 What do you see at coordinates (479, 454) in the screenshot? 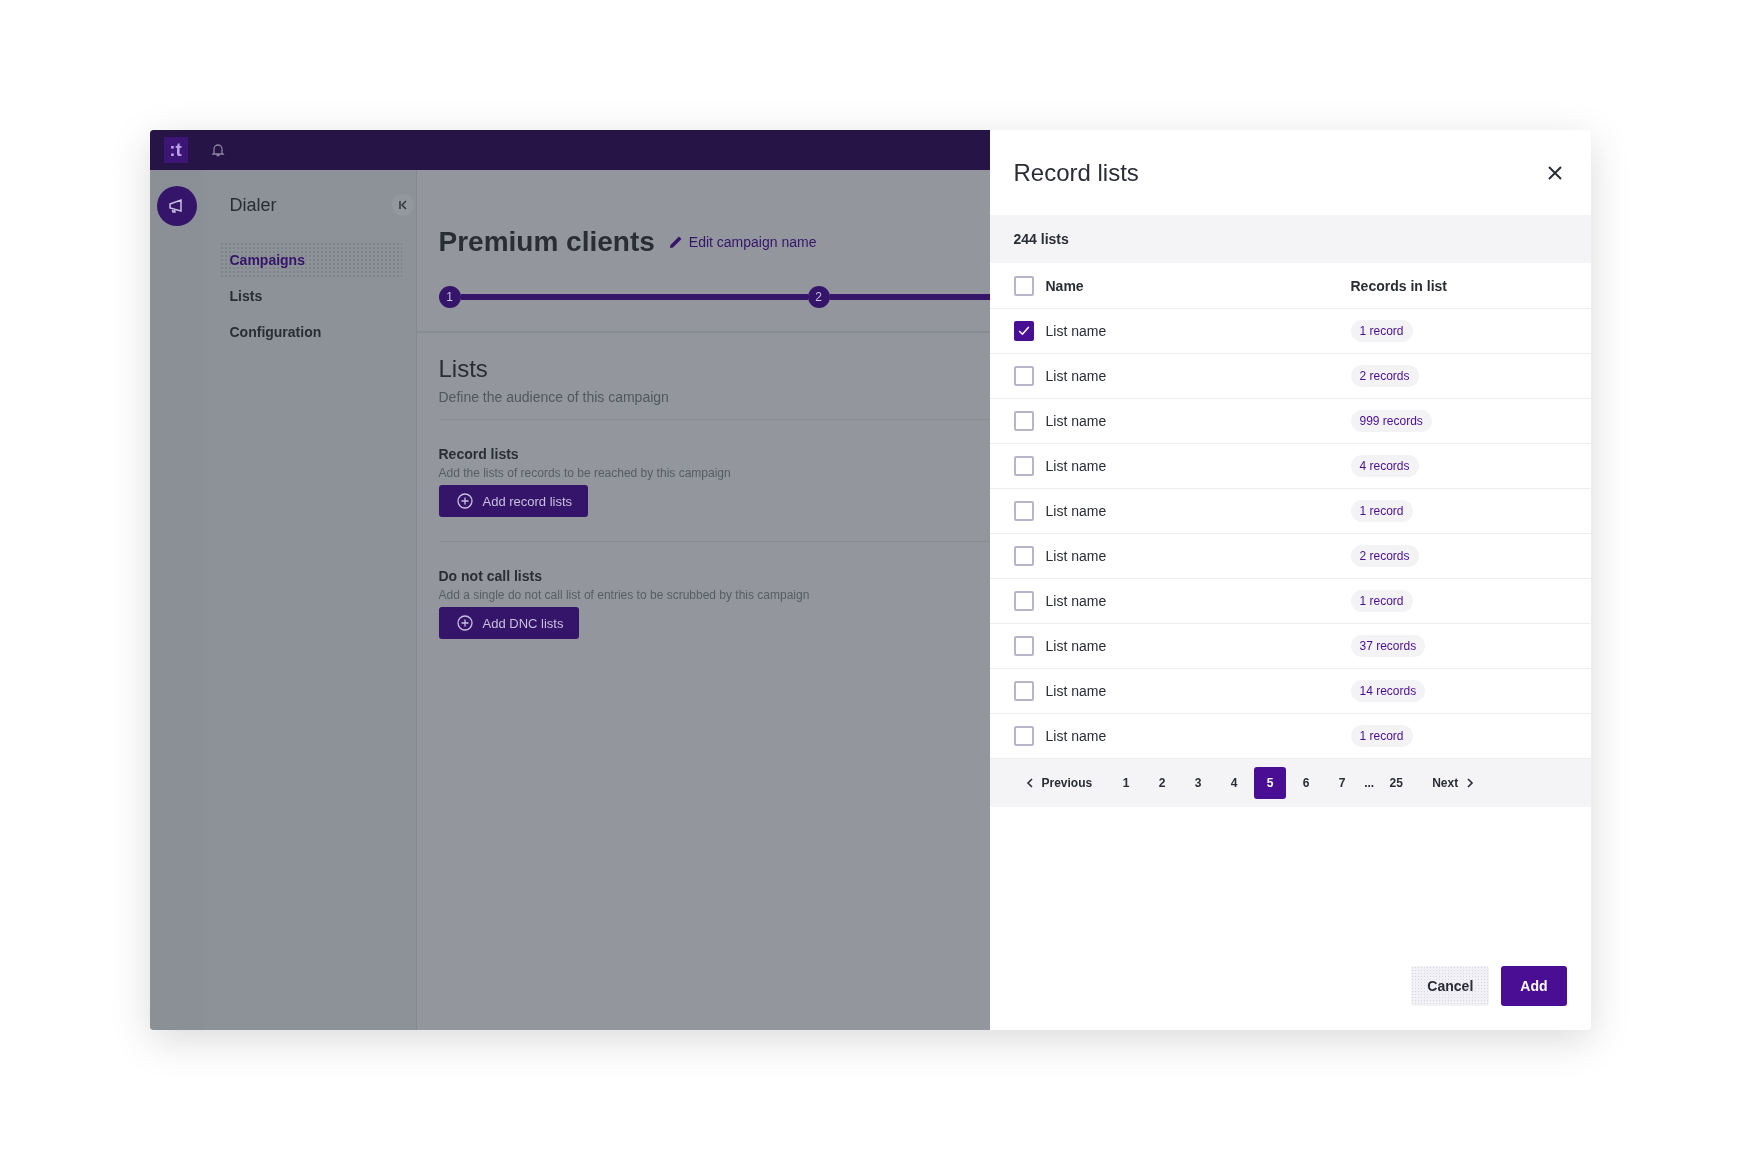
I see `group-title: Record lists` at bounding box center [479, 454].